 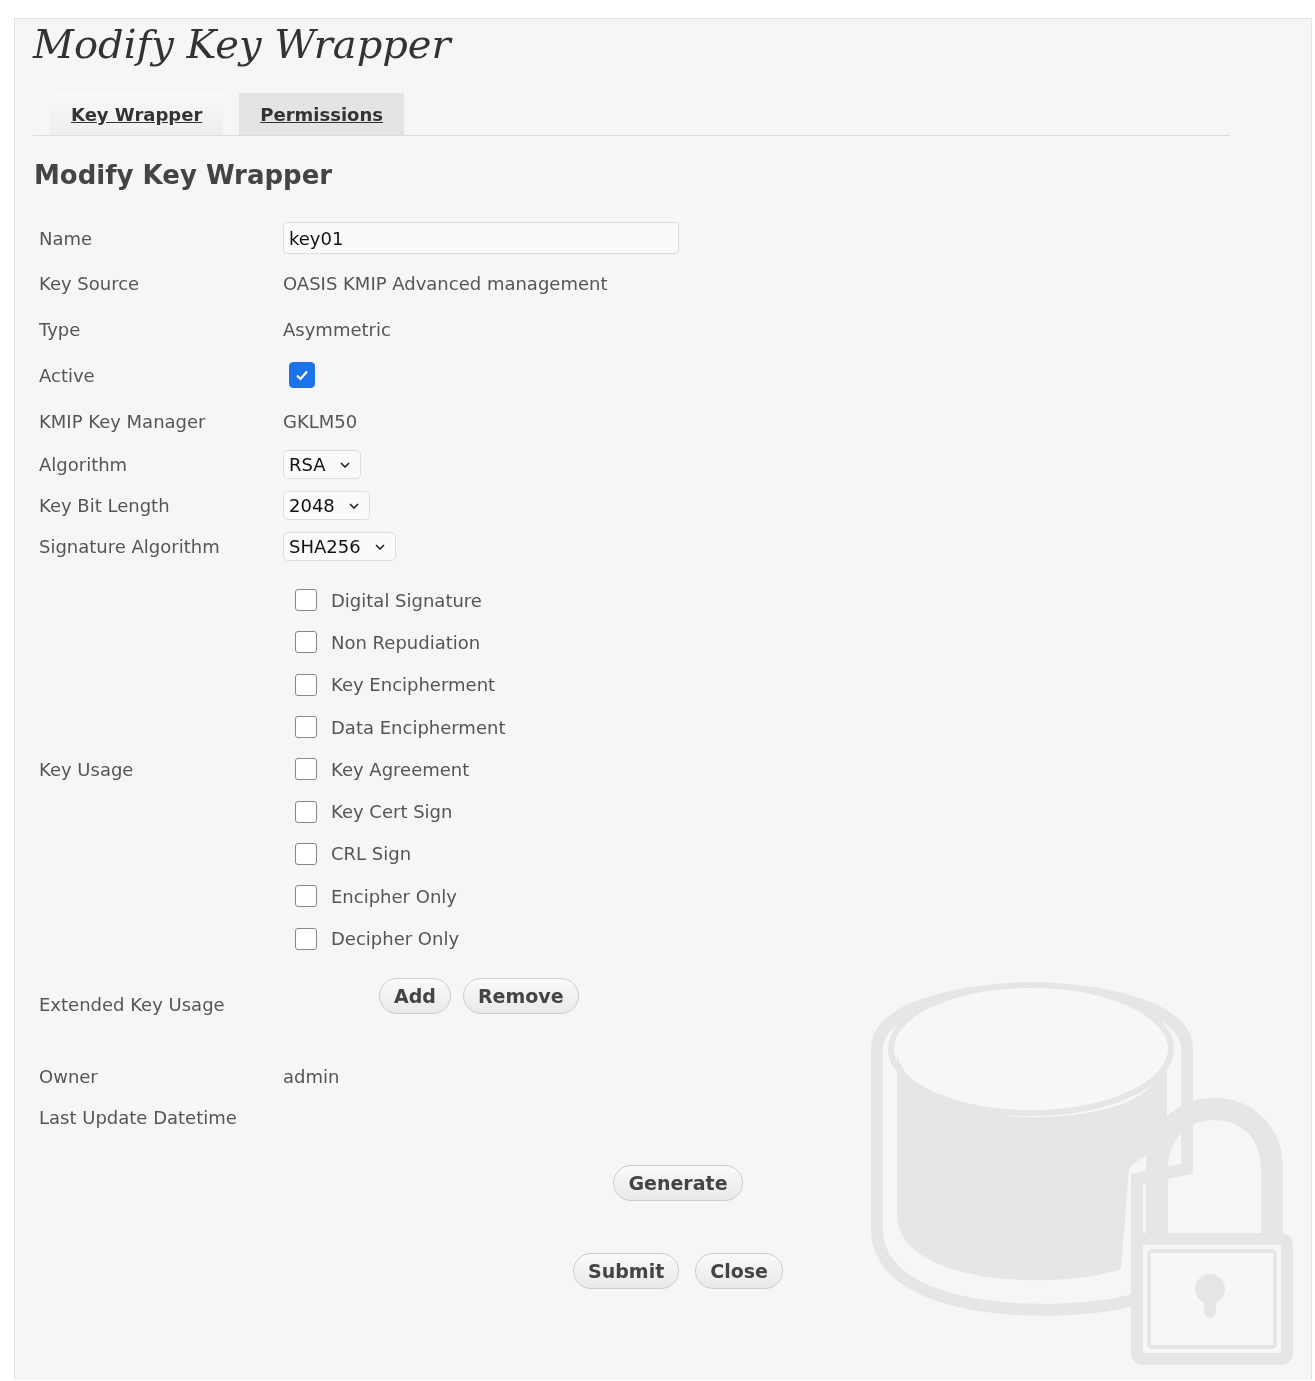 What do you see at coordinates (739, 1270) in the screenshot?
I see `action-button: Close` at bounding box center [739, 1270].